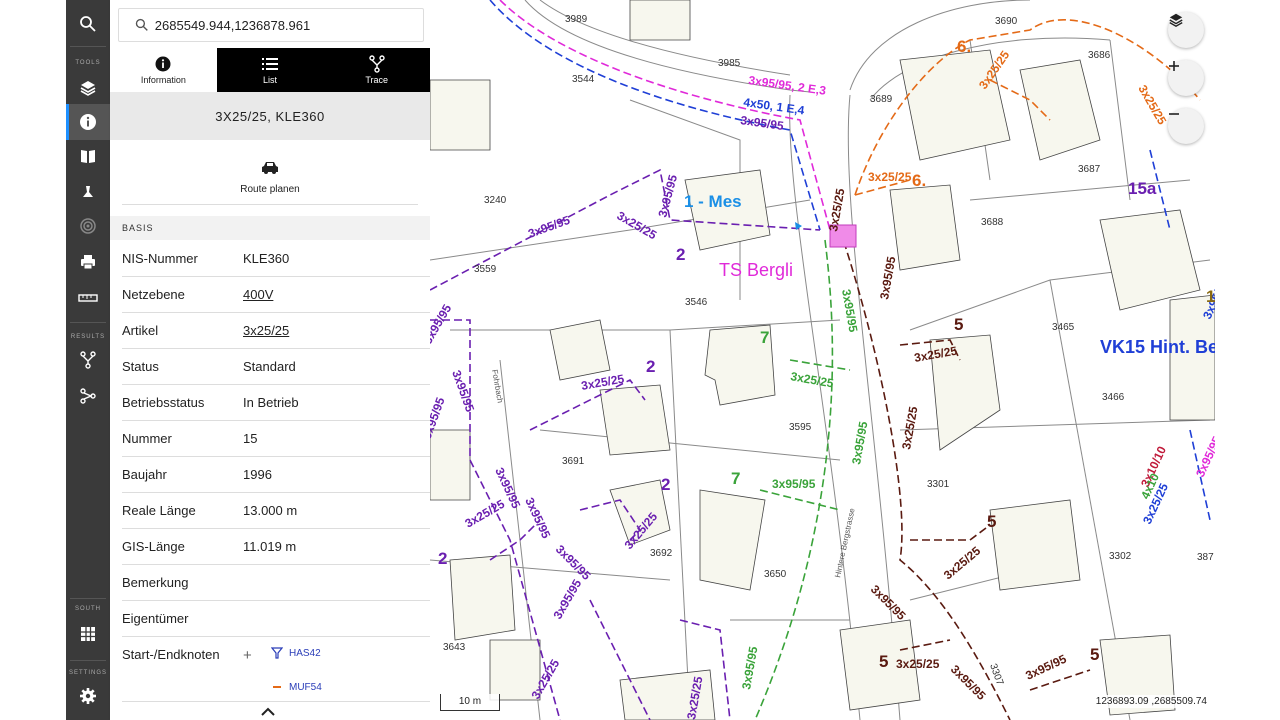  I want to click on distribution-cabinet-name: VK15 Hint. Be, so click(1157, 347).